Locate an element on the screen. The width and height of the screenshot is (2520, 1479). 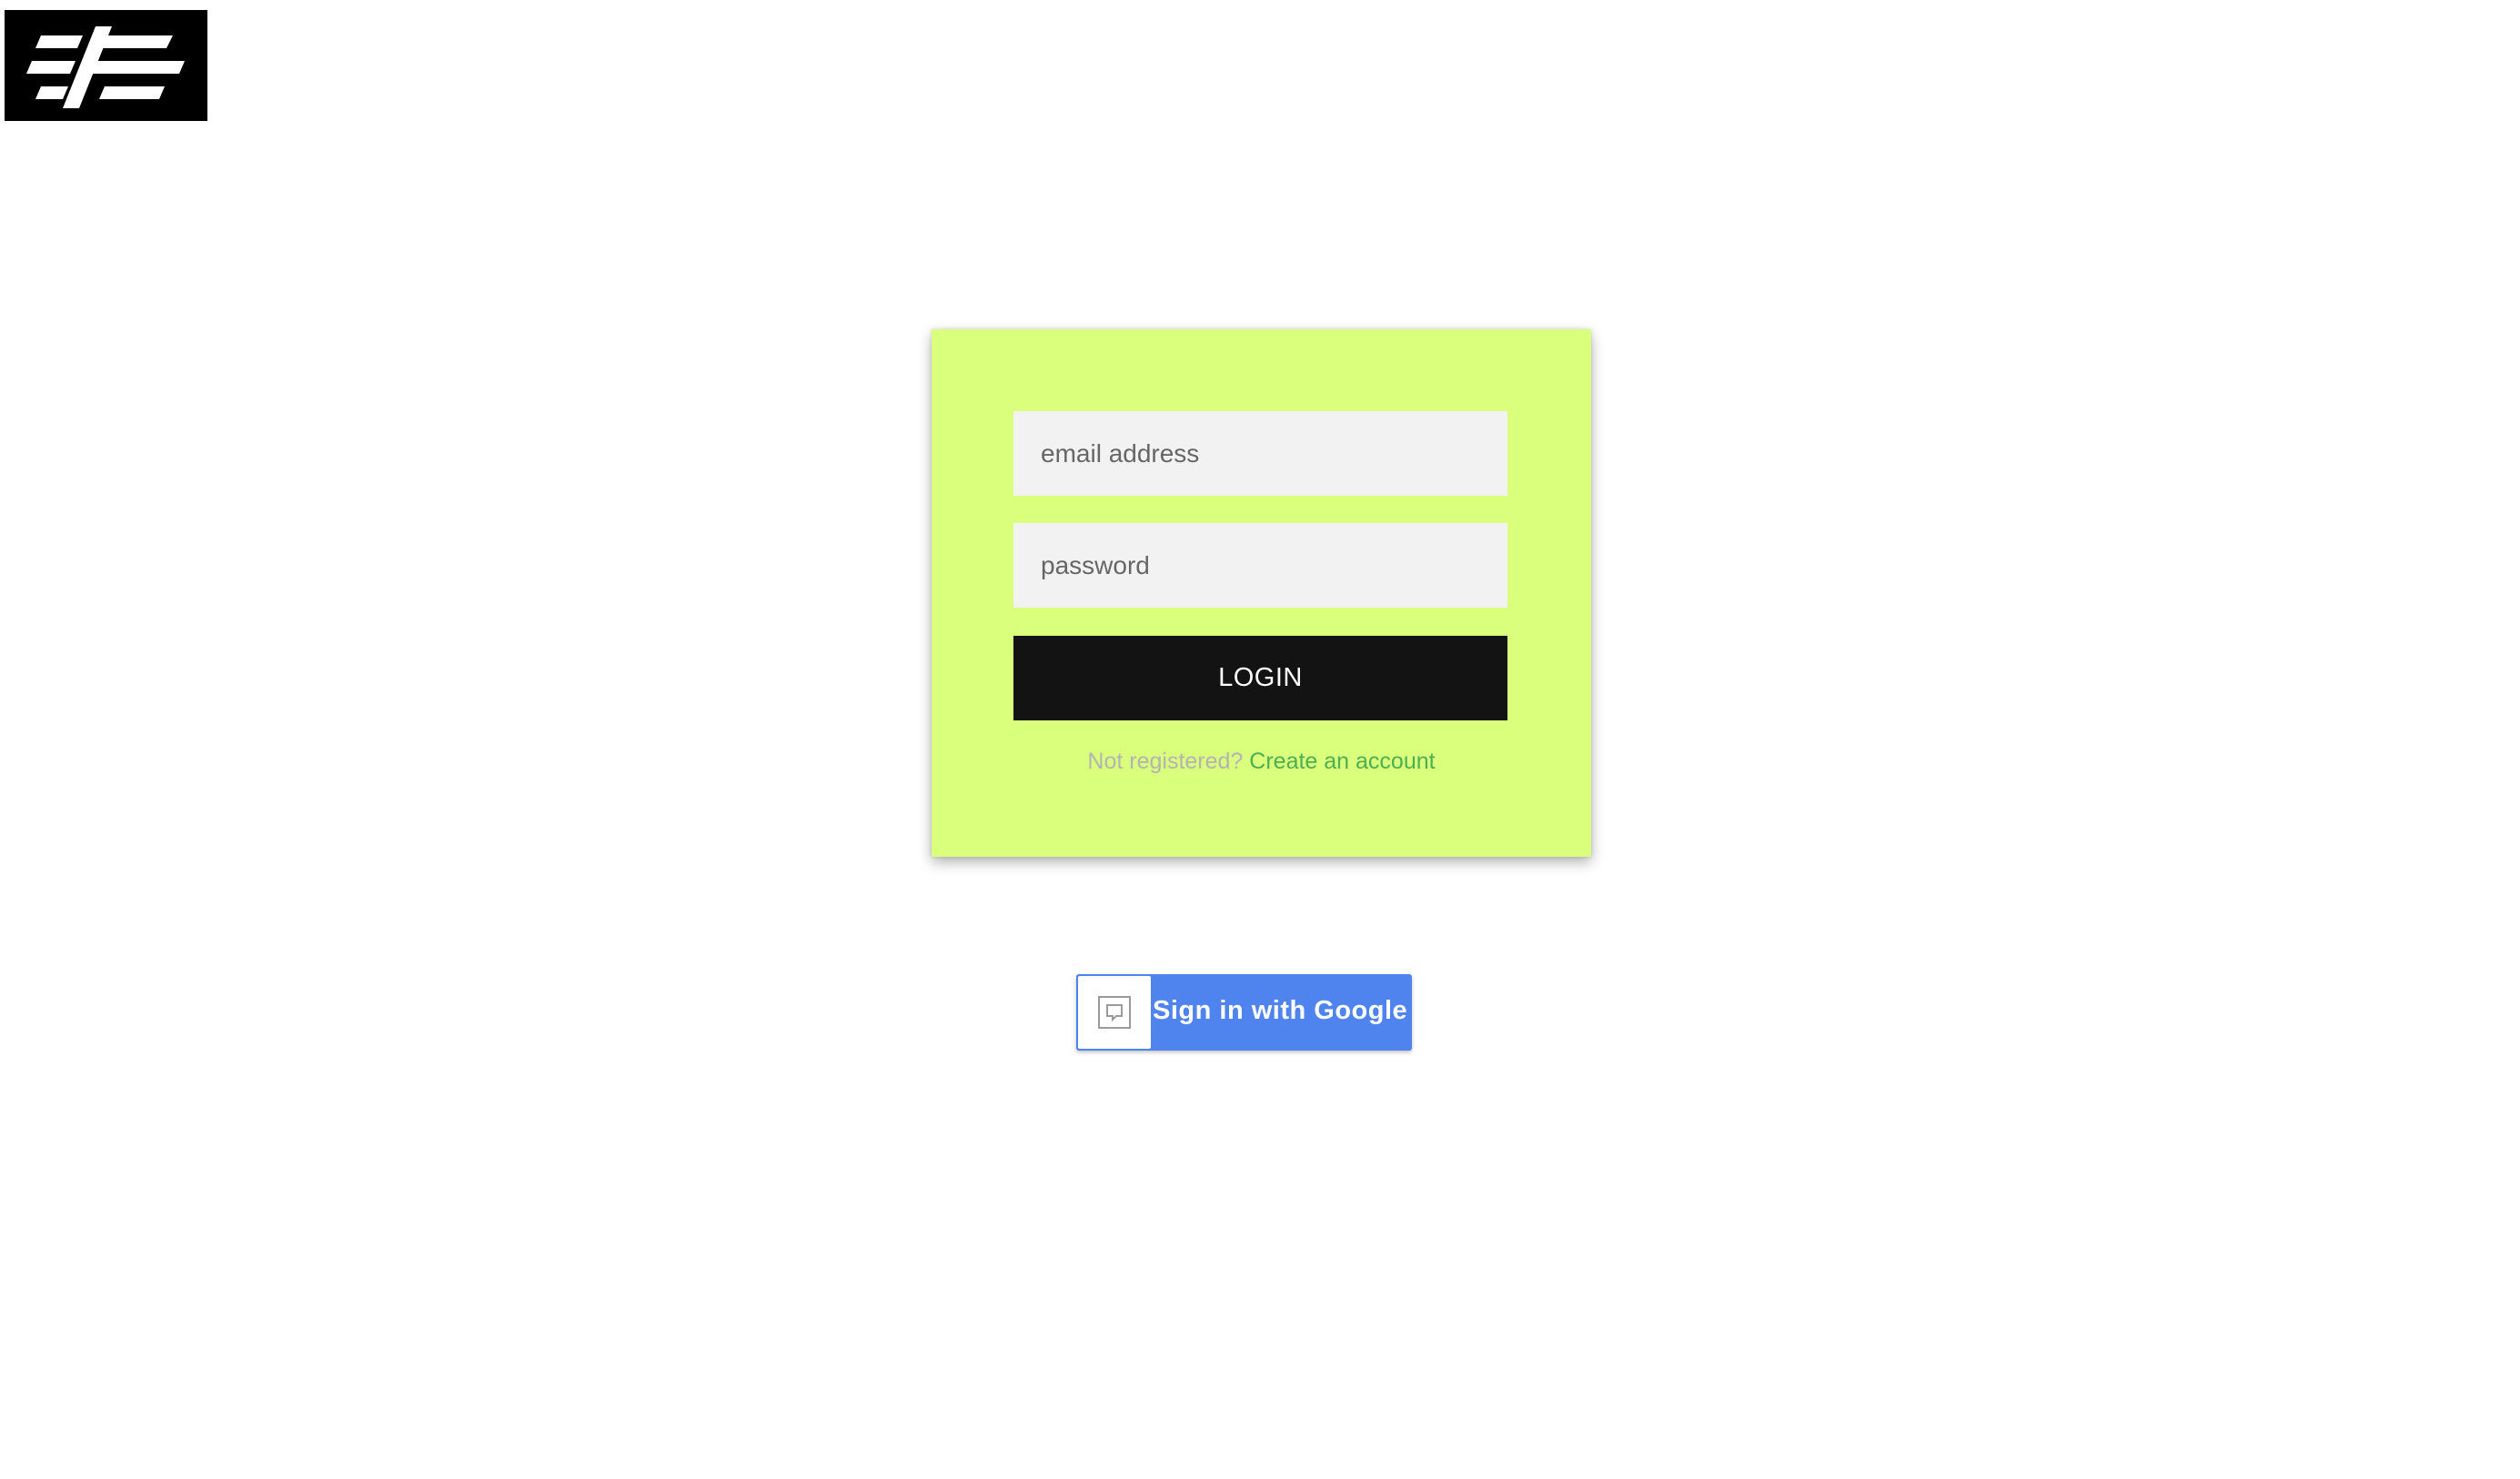
create-account-link: Create an account is located at coordinates (1342, 761).